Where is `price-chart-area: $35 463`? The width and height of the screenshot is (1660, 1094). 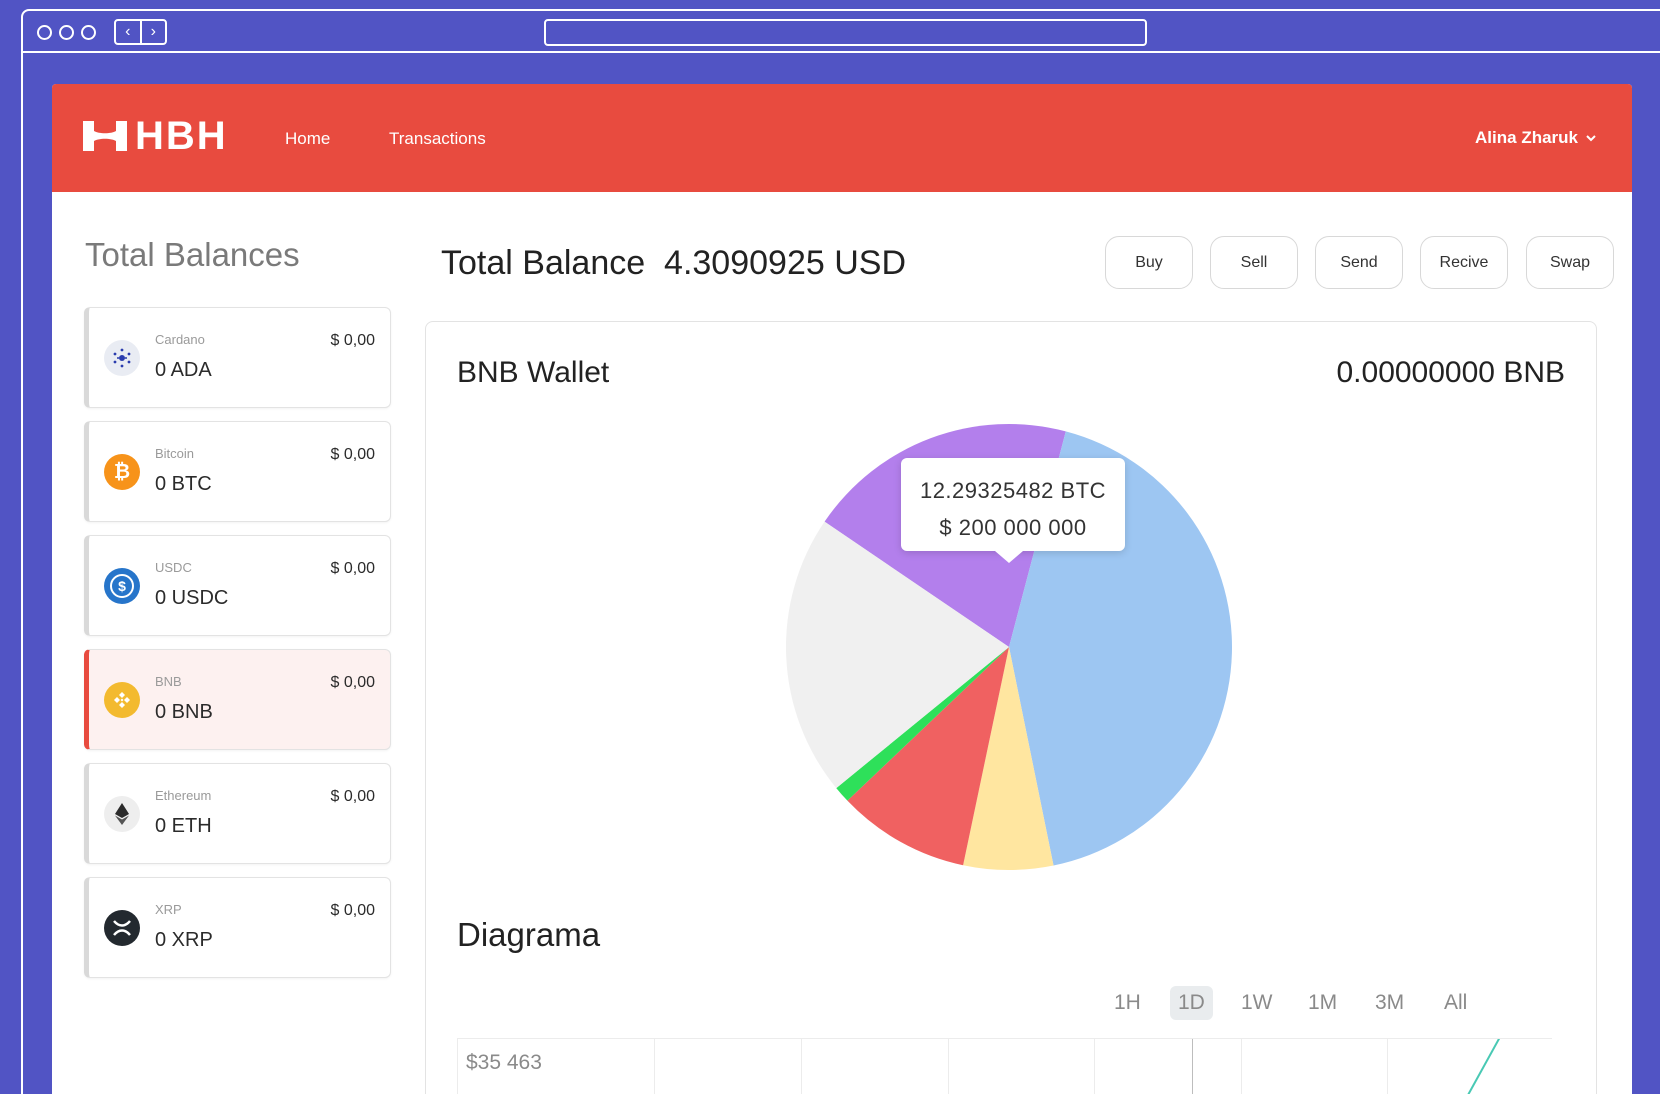 price-chart-area: $35 463 is located at coordinates (1004, 1066).